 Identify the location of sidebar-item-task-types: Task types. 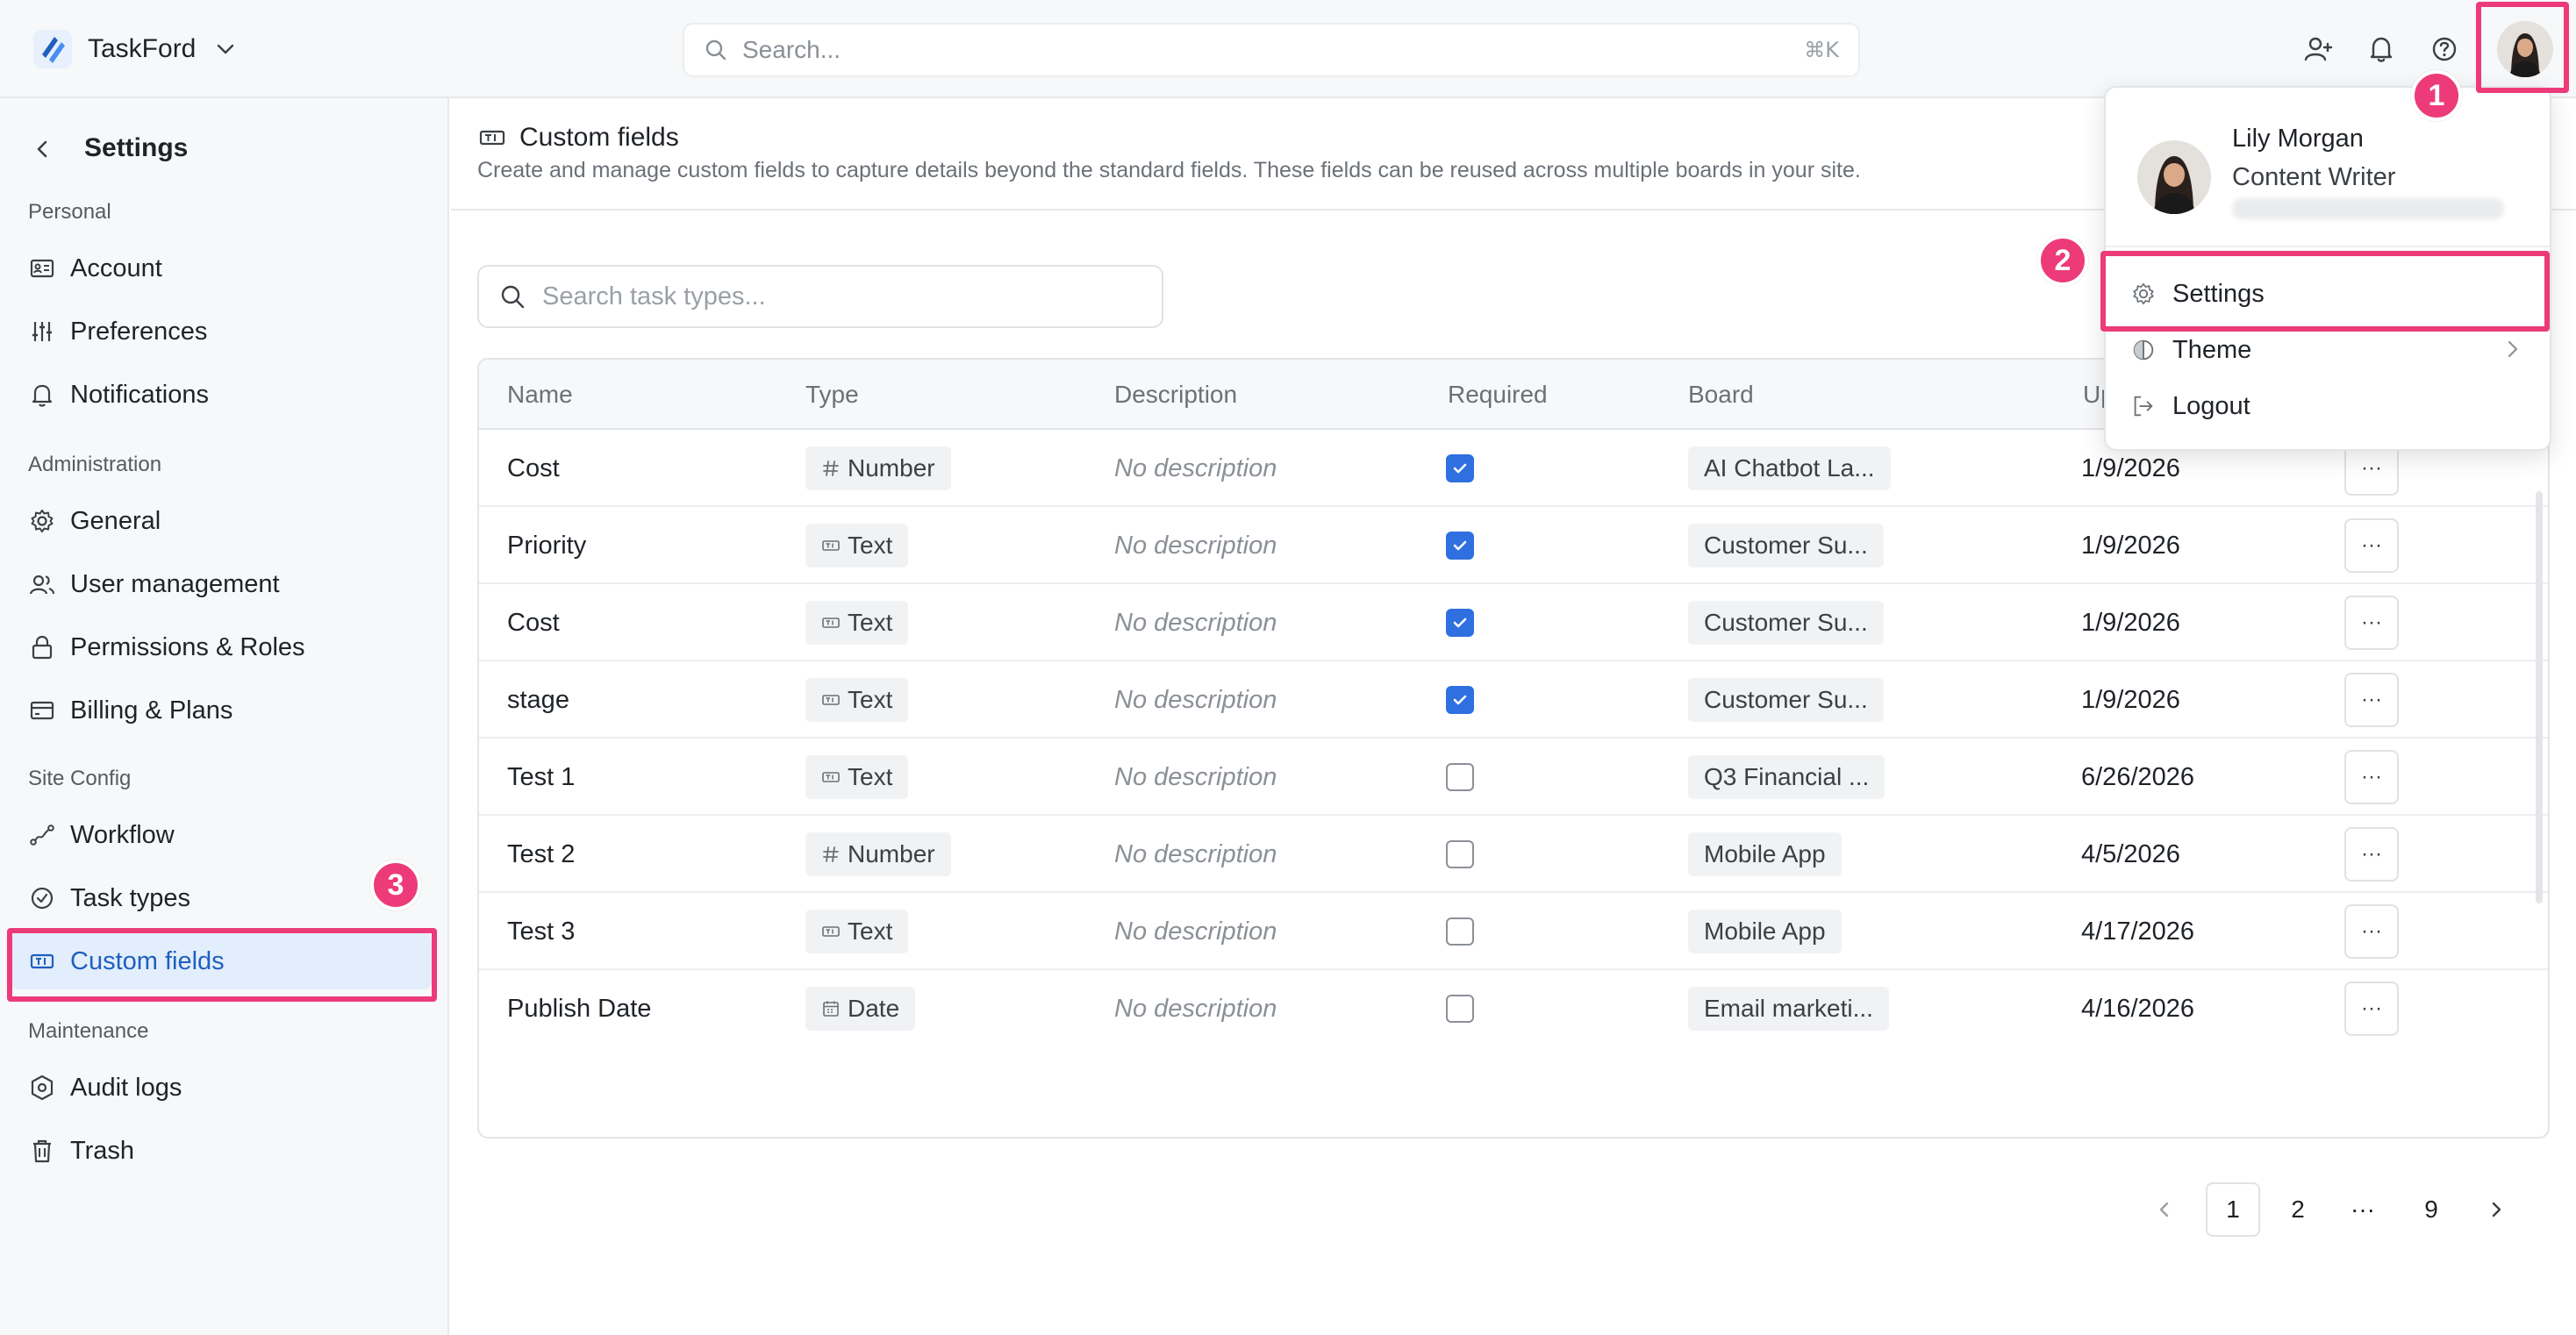
(221, 898).